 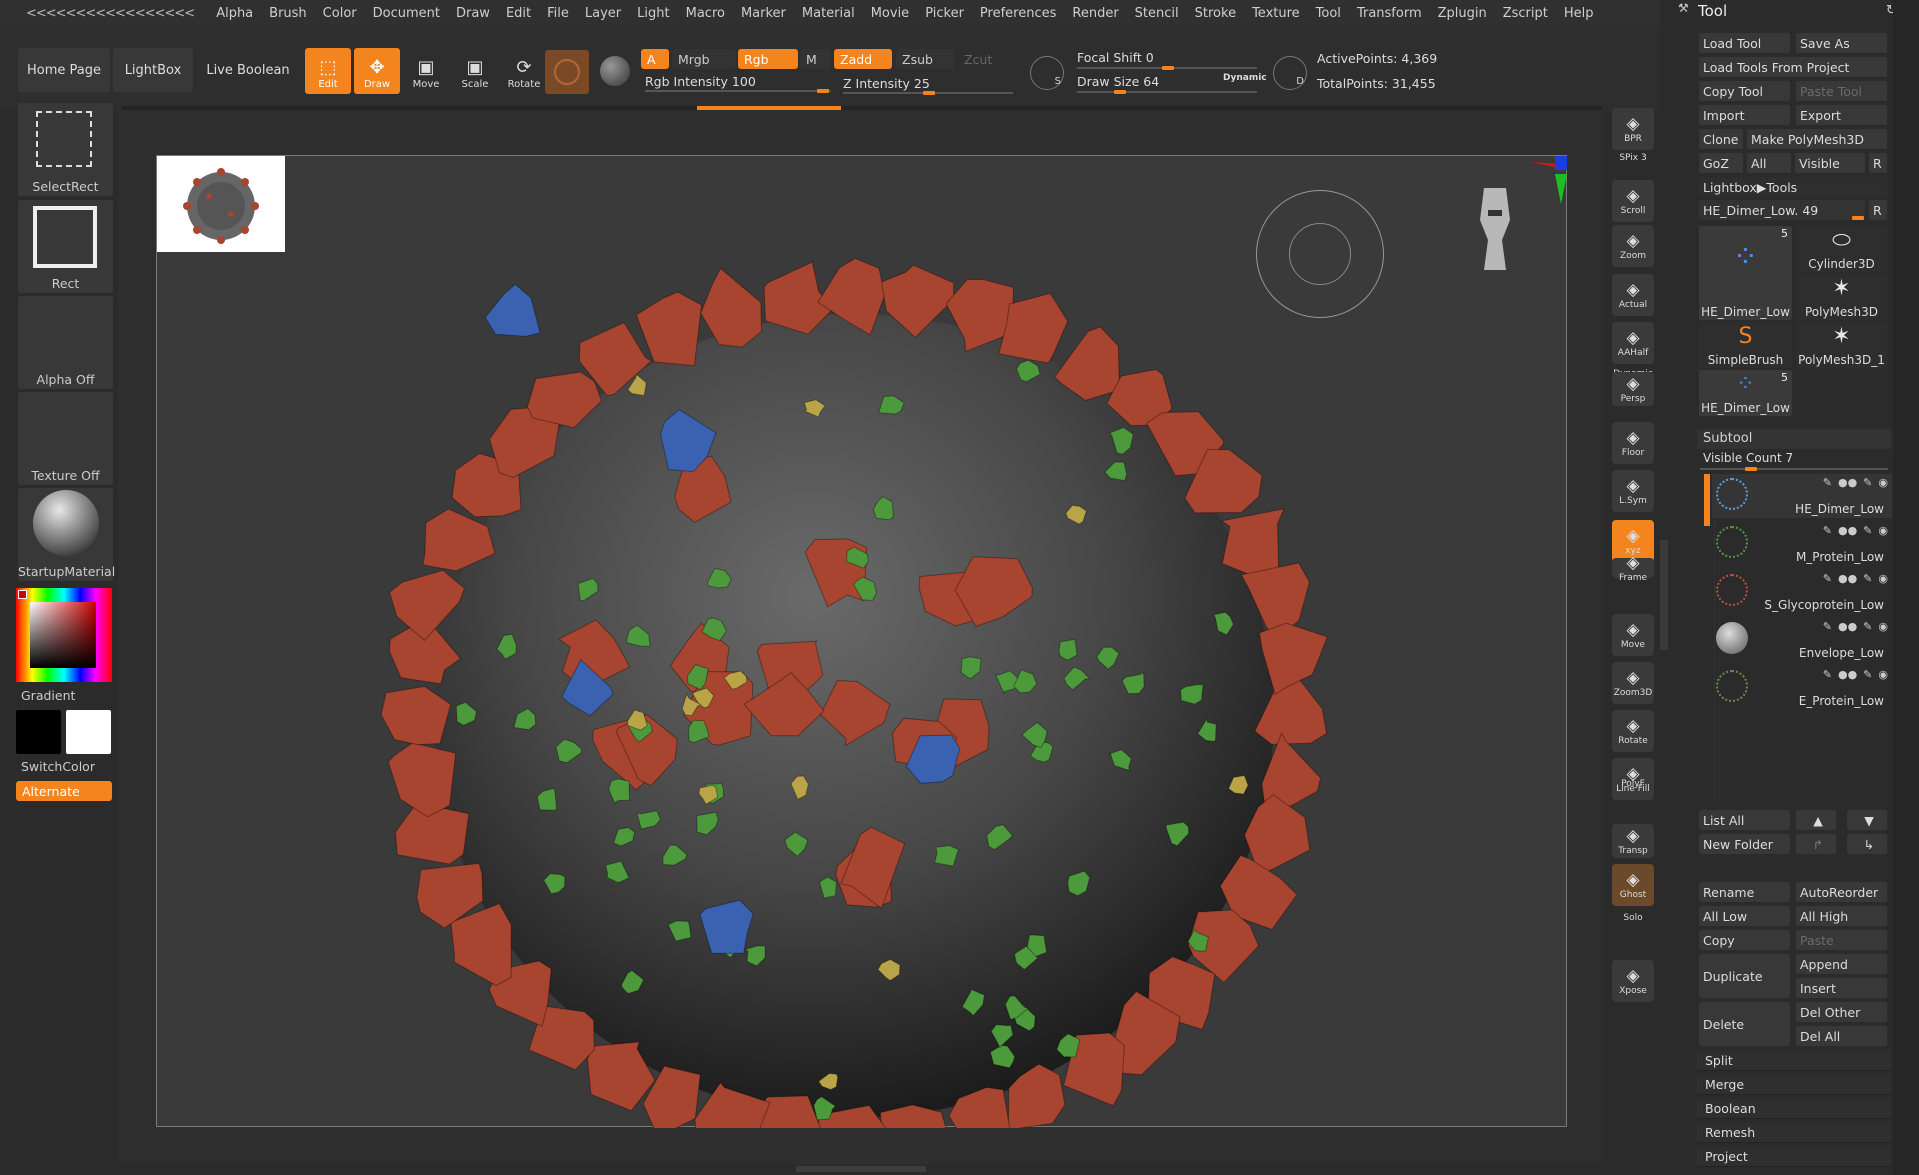 What do you see at coordinates (1769, 163) in the screenshot?
I see `goz-all-button: All` at bounding box center [1769, 163].